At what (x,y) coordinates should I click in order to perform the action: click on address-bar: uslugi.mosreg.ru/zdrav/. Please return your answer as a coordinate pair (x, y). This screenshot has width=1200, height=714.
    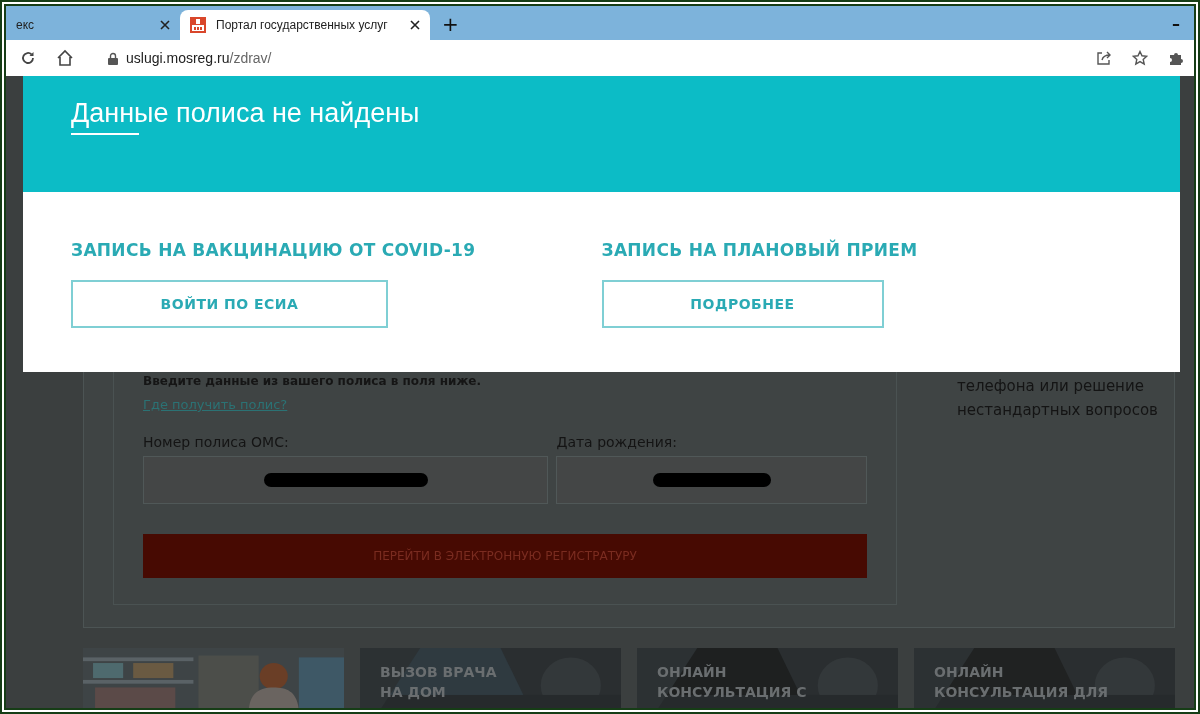
    Looking at the image, I should click on (199, 58).